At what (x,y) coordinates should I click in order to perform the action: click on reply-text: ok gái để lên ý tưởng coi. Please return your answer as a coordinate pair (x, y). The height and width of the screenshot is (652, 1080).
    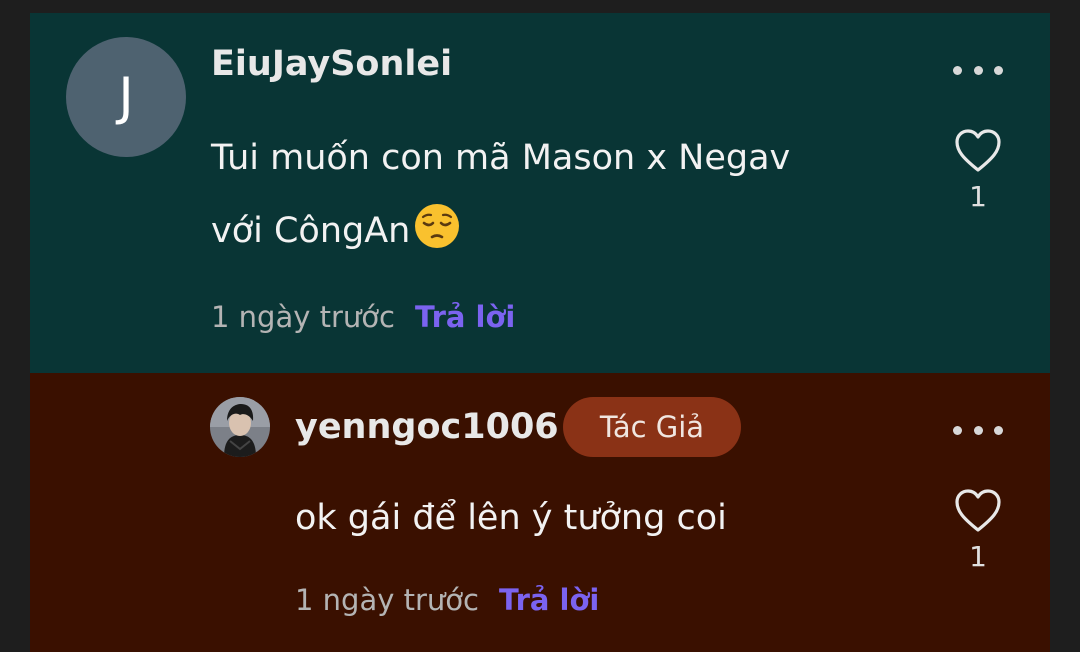
    Looking at the image, I should click on (511, 518).